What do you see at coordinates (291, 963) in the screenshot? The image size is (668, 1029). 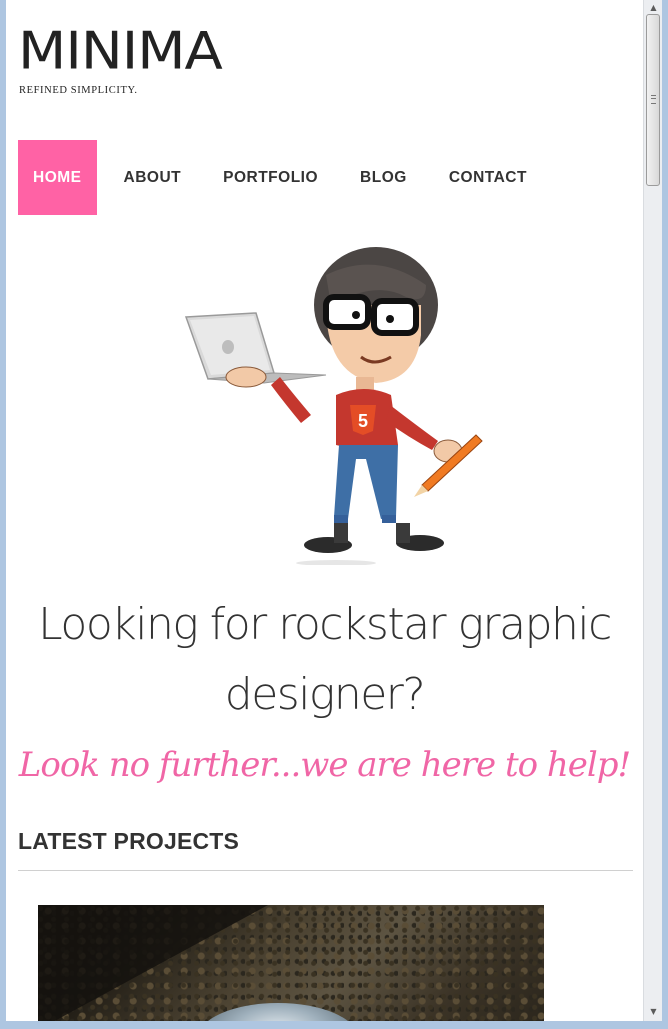 I see `project-thumbnail` at bounding box center [291, 963].